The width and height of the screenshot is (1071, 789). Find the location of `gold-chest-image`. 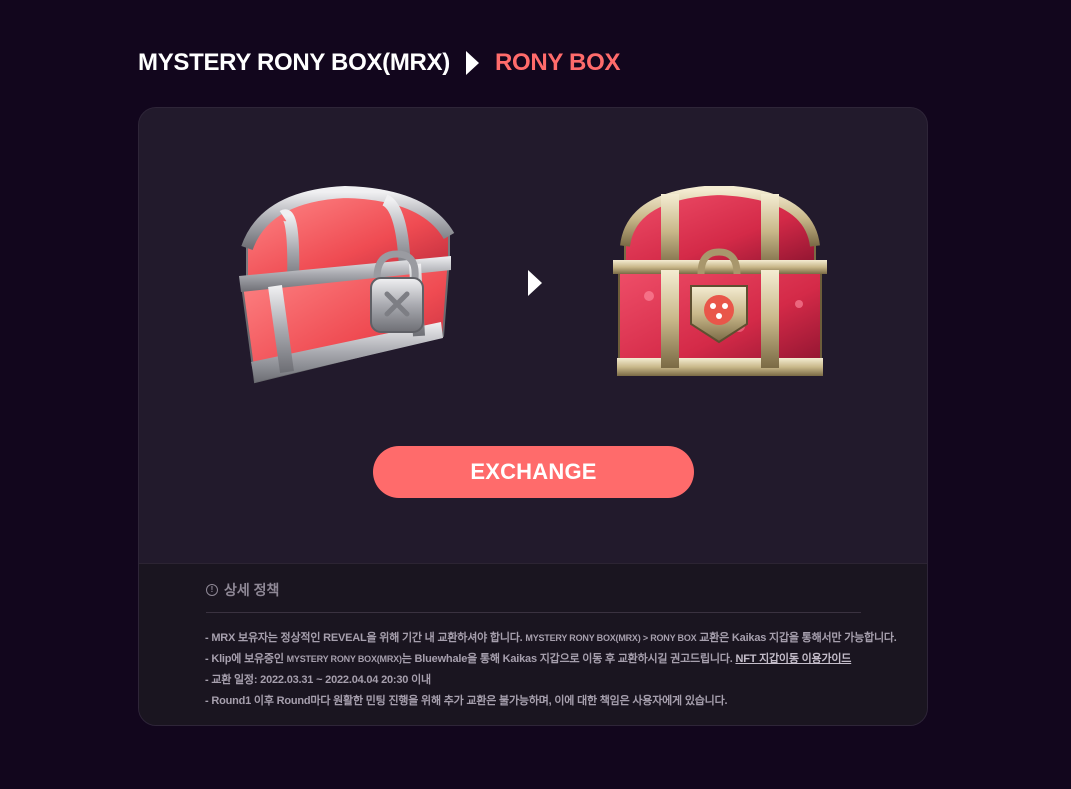

gold-chest-image is located at coordinates (720, 281).